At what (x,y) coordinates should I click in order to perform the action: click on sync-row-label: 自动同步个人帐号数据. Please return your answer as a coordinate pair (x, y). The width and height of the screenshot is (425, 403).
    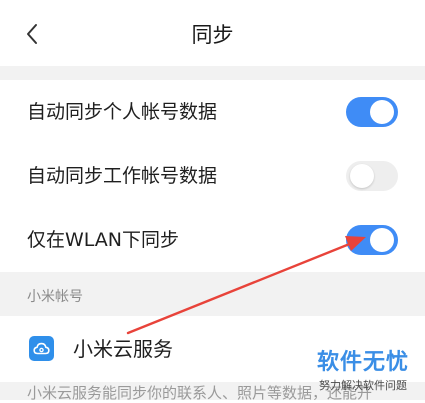
    Looking at the image, I should click on (122, 112).